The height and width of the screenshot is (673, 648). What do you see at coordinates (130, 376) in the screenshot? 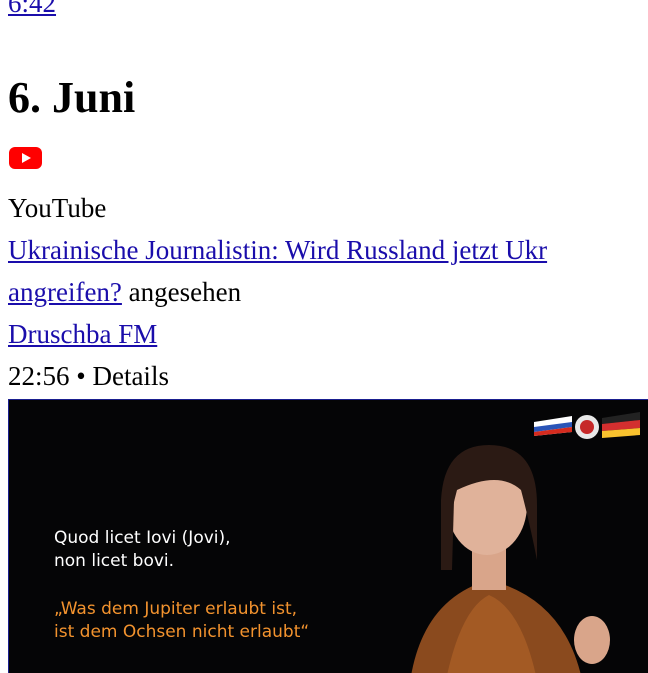
I see `details-link: Details` at bounding box center [130, 376].